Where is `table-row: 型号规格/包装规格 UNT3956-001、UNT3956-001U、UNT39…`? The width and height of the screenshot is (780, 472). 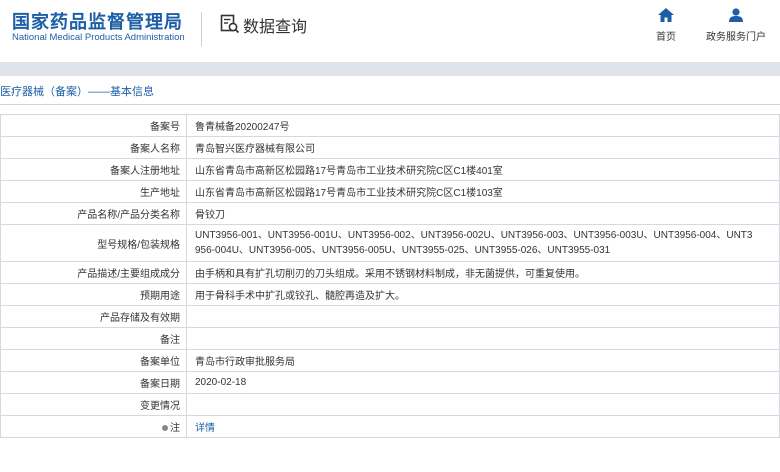
table-row: 型号规格/包装规格 UNT3956-001、UNT3956-001U、UNT39… is located at coordinates (390, 243).